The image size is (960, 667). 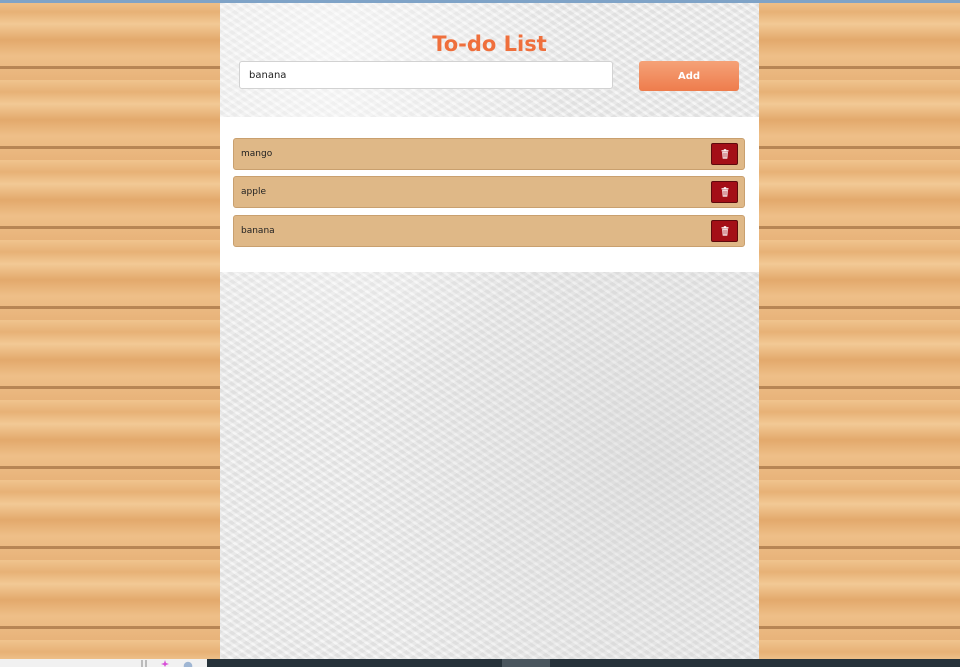 What do you see at coordinates (583, 663) in the screenshot?
I see `taskbar-dark-region` at bounding box center [583, 663].